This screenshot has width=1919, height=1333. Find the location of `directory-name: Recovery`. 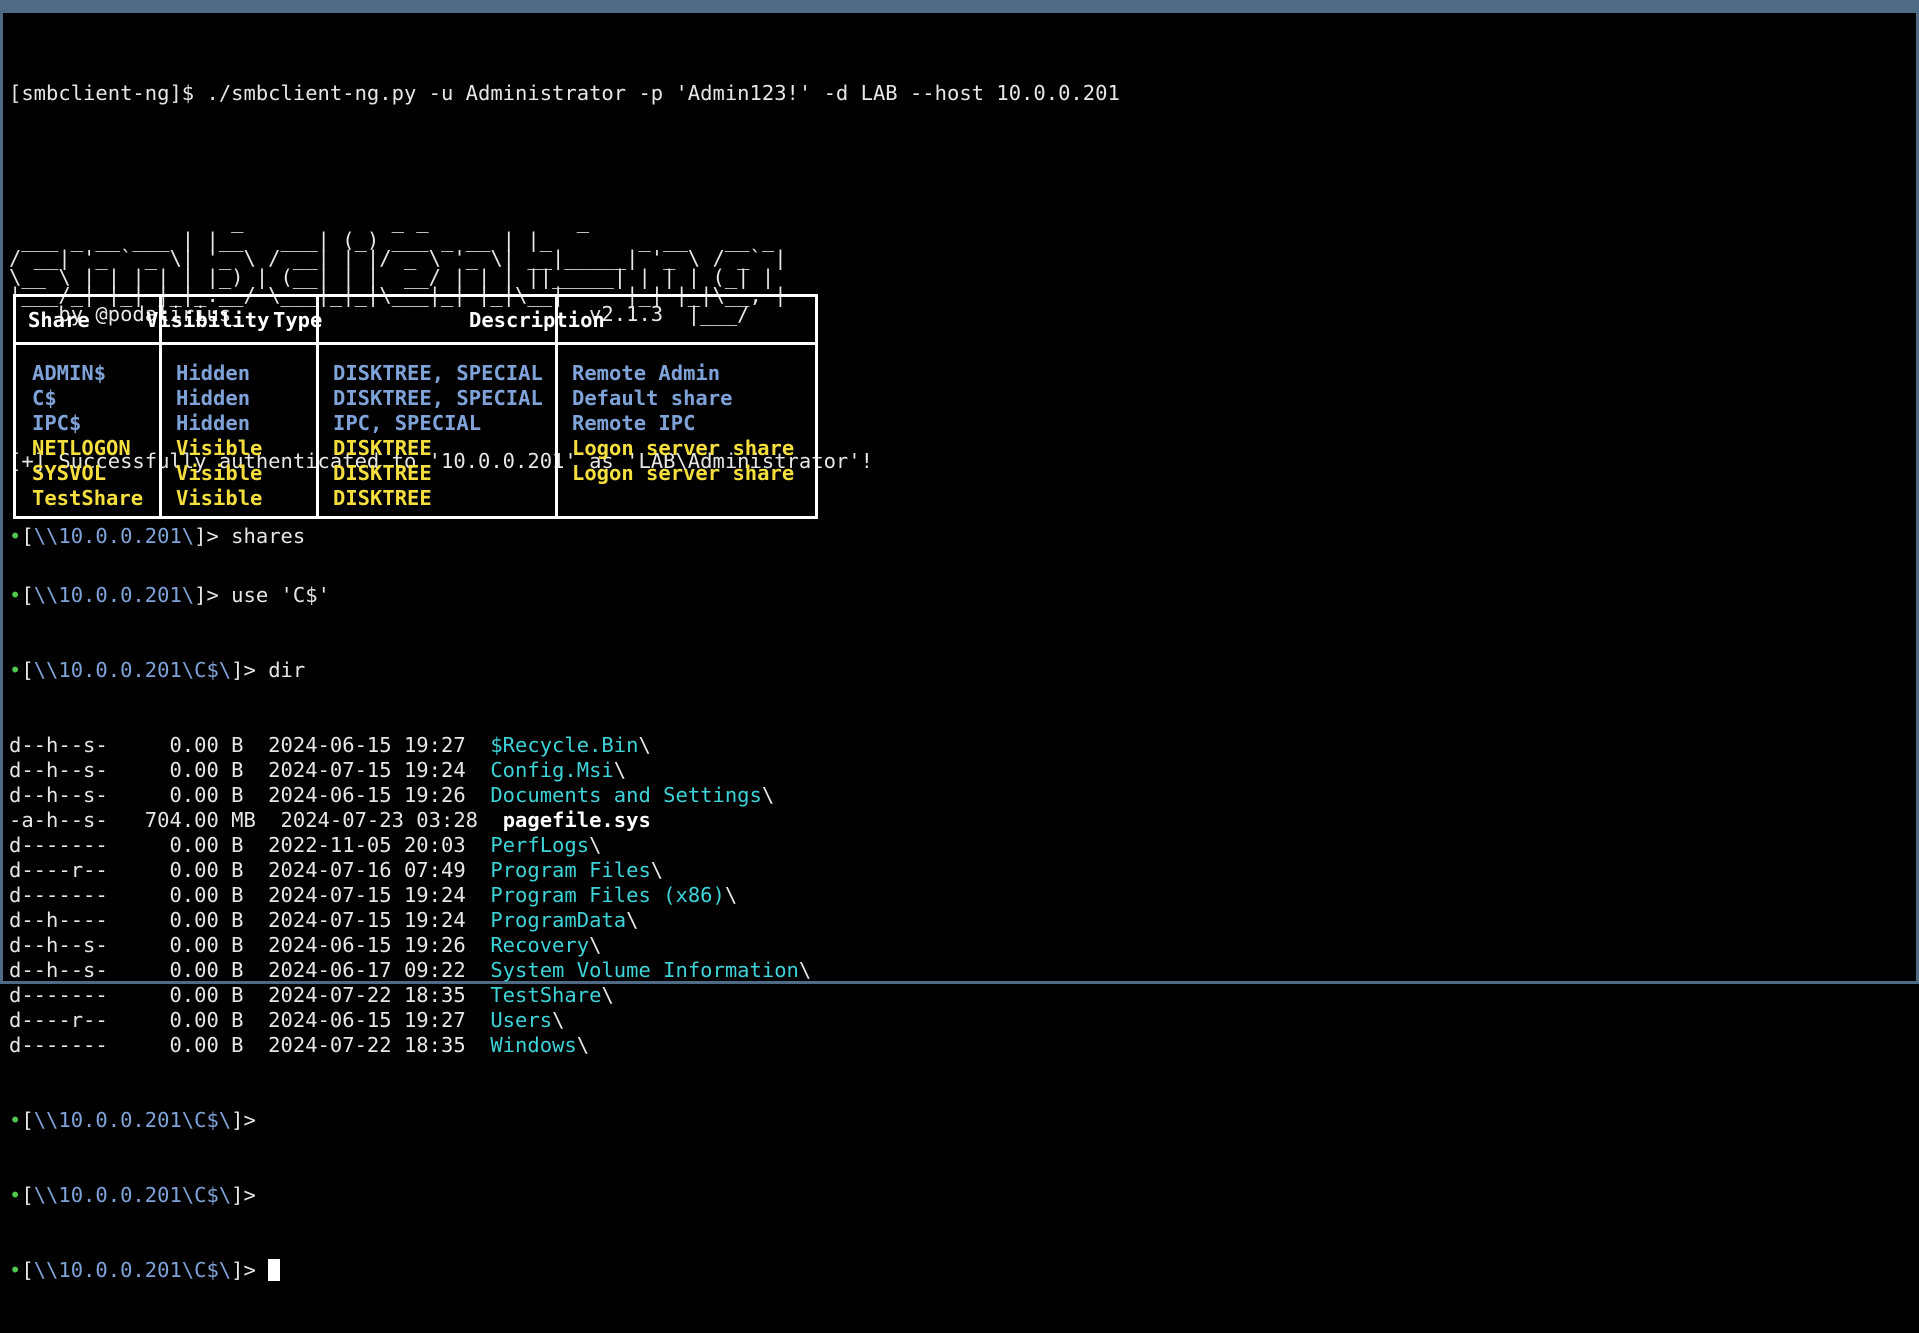

directory-name: Recovery is located at coordinates (540, 945).